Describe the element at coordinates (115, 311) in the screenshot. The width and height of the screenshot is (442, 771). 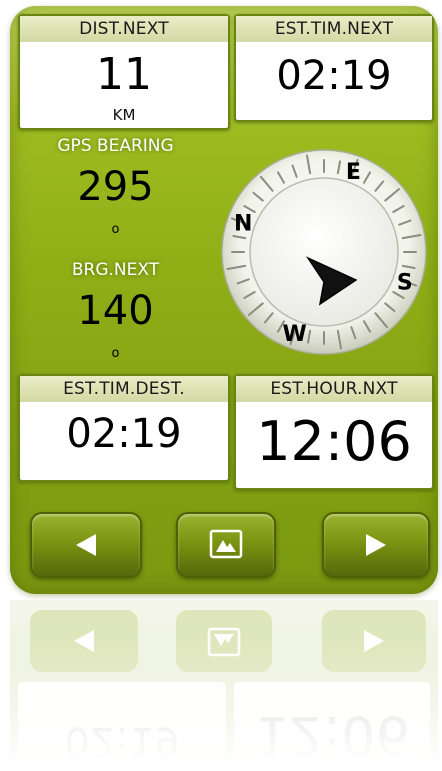
I see `brg-next-value: 140` at that location.